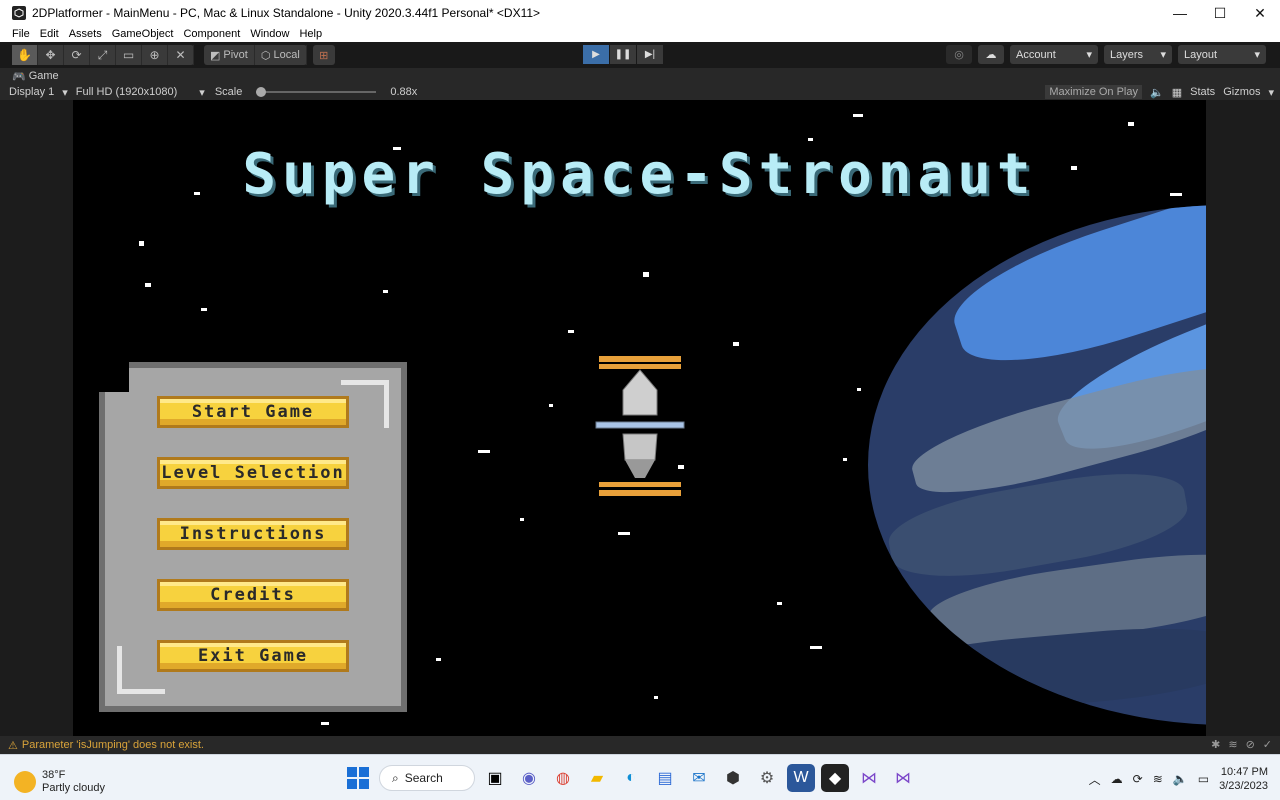 The height and width of the screenshot is (800, 1280). I want to click on system-tray: ︿ ☁ ⟳ ≋ 🔈 ▭ 10:47 PM 3/23/2023, so click(1178, 779).